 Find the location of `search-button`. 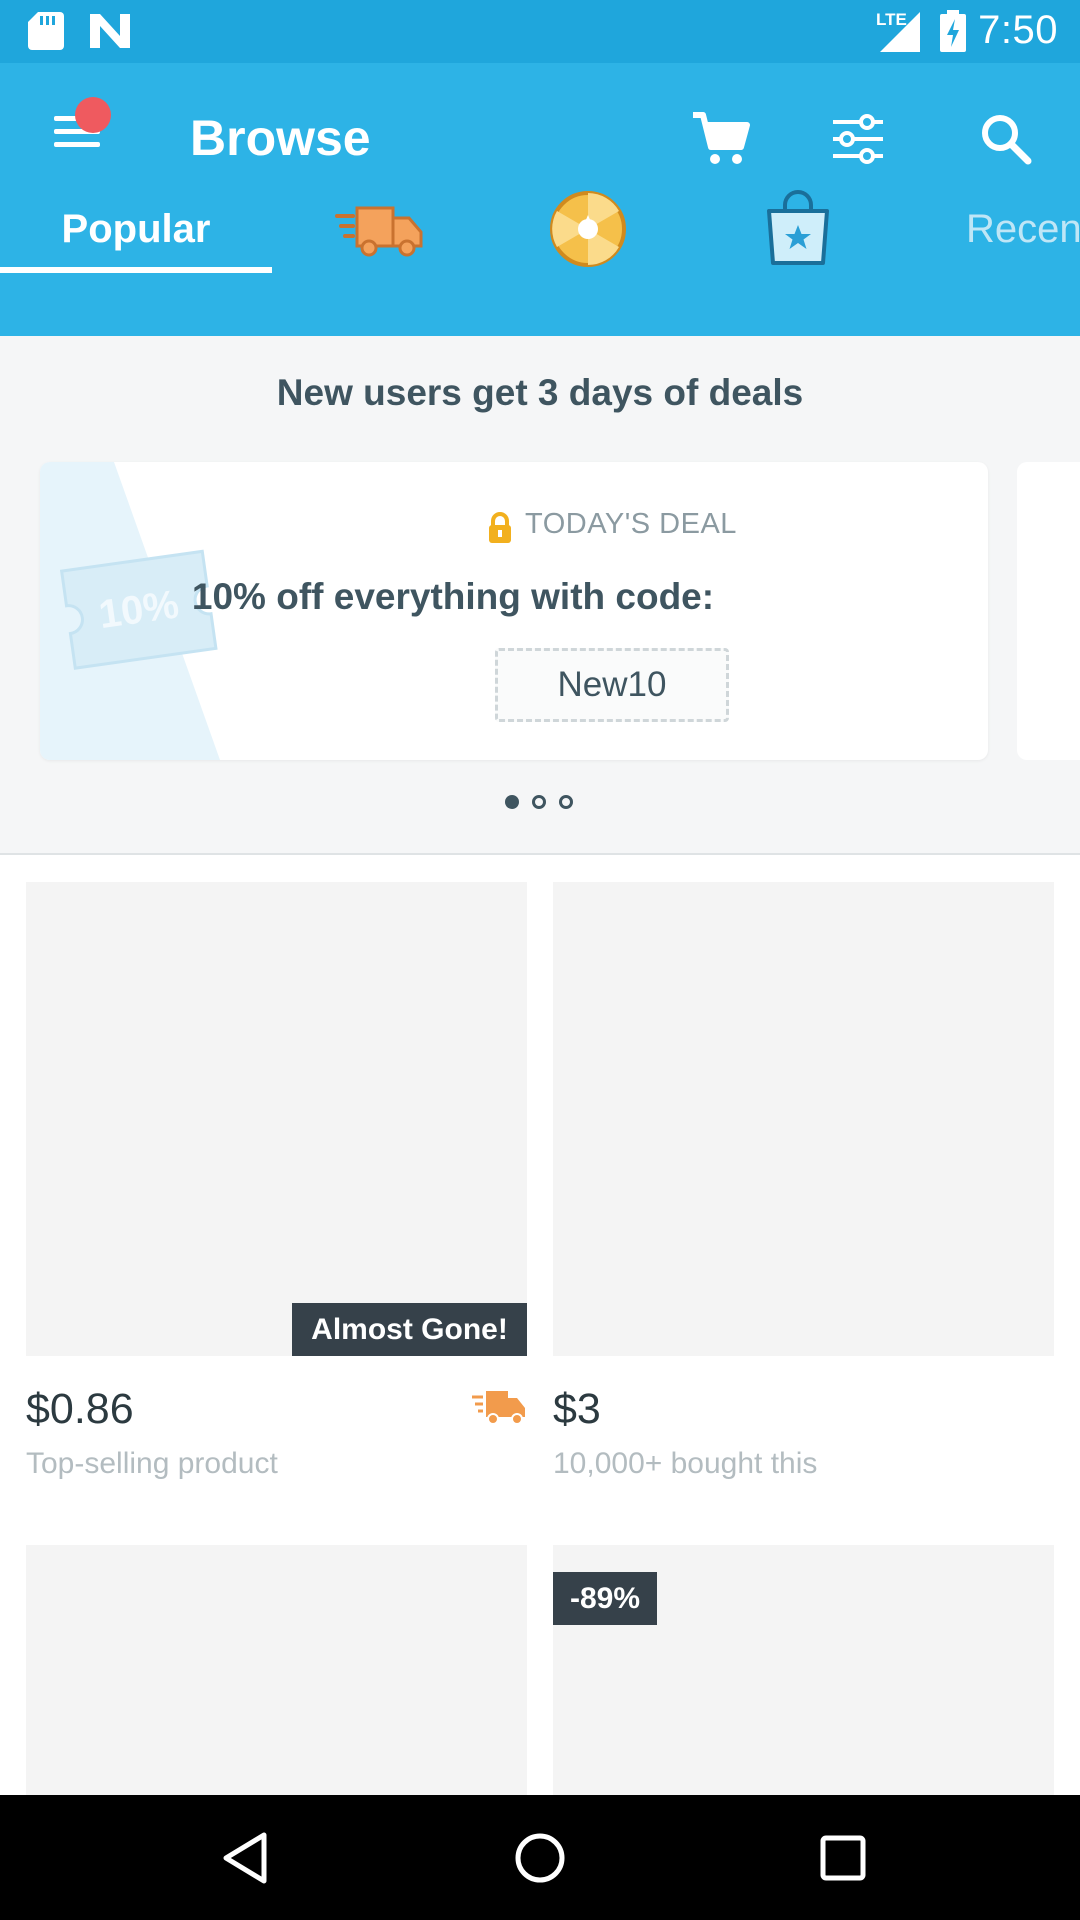

search-button is located at coordinates (1006, 139).